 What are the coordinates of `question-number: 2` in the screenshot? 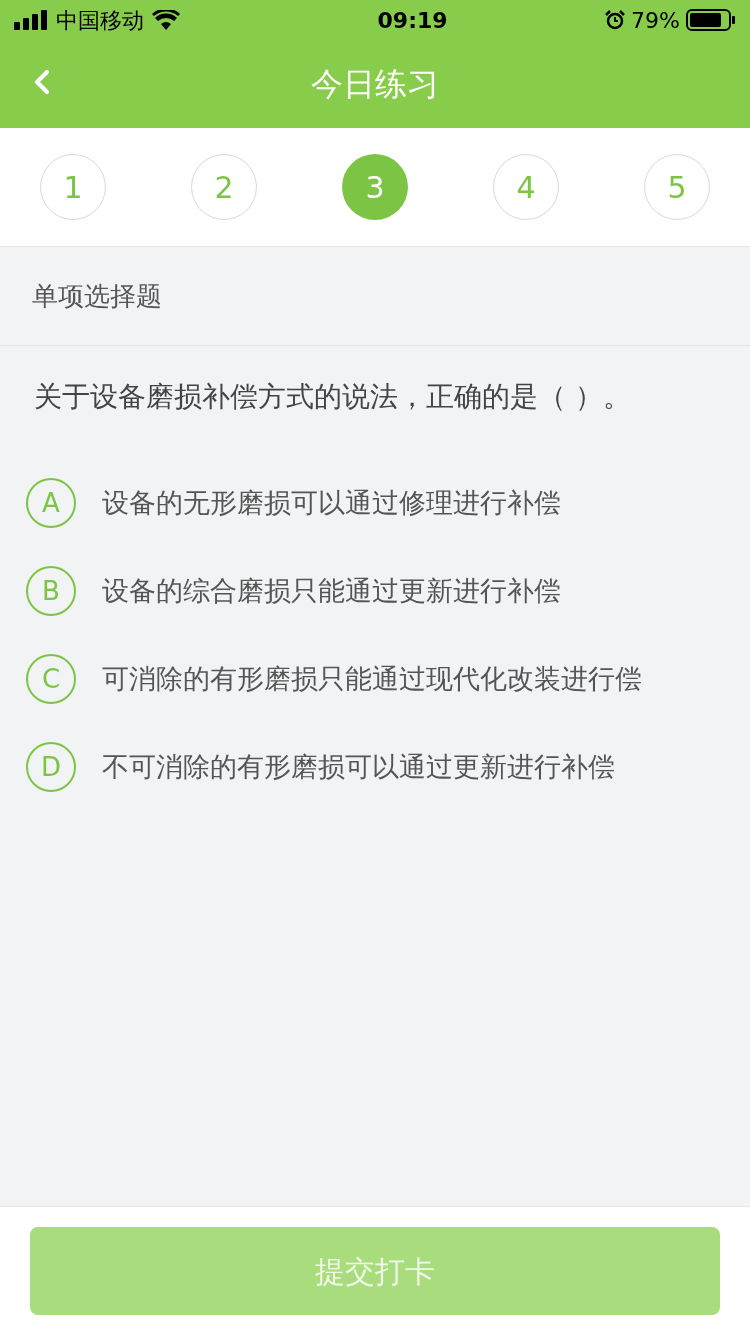 It's located at (224, 187).